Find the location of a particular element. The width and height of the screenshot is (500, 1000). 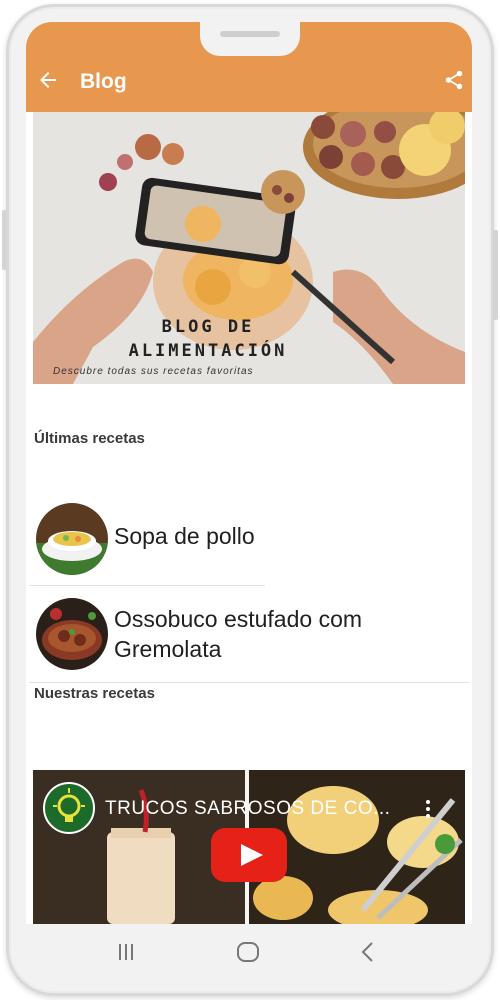

home-icon is located at coordinates (248, 952).